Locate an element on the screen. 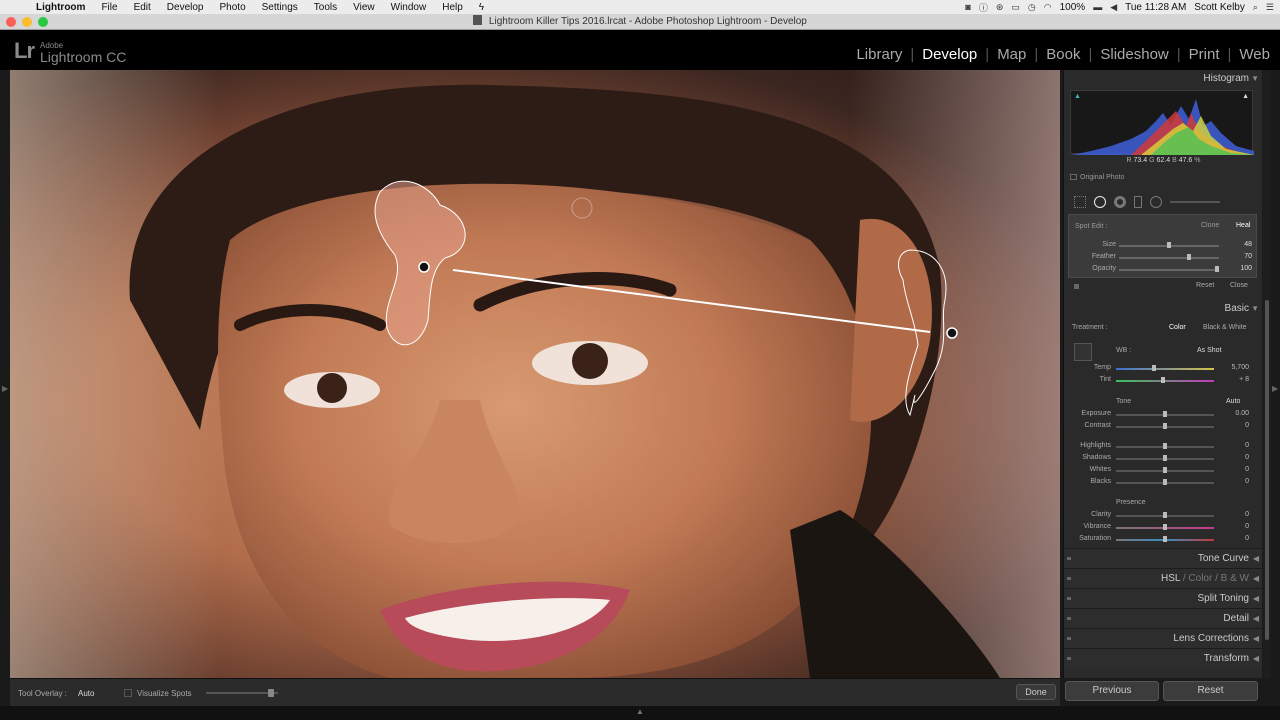 The height and width of the screenshot is (720, 1280). tool-overlay-select: Auto is located at coordinates (86, 693).